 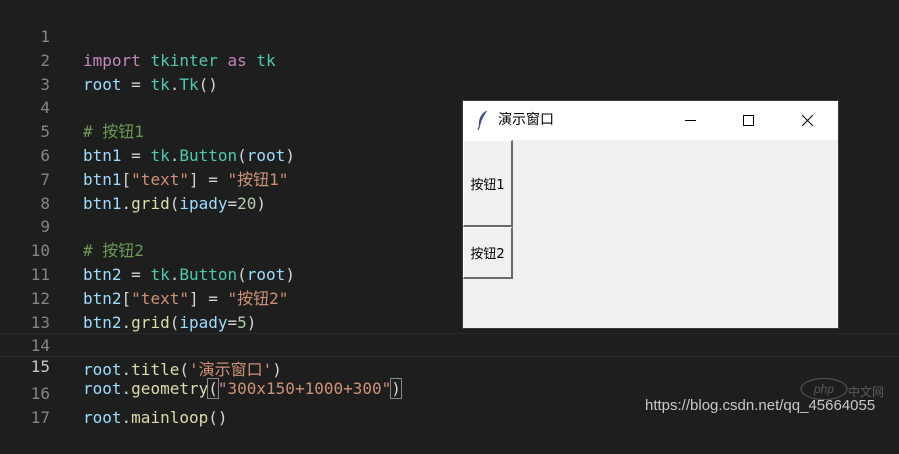 What do you see at coordinates (823, 389) in the screenshot?
I see `php-logo-text: php` at bounding box center [823, 389].